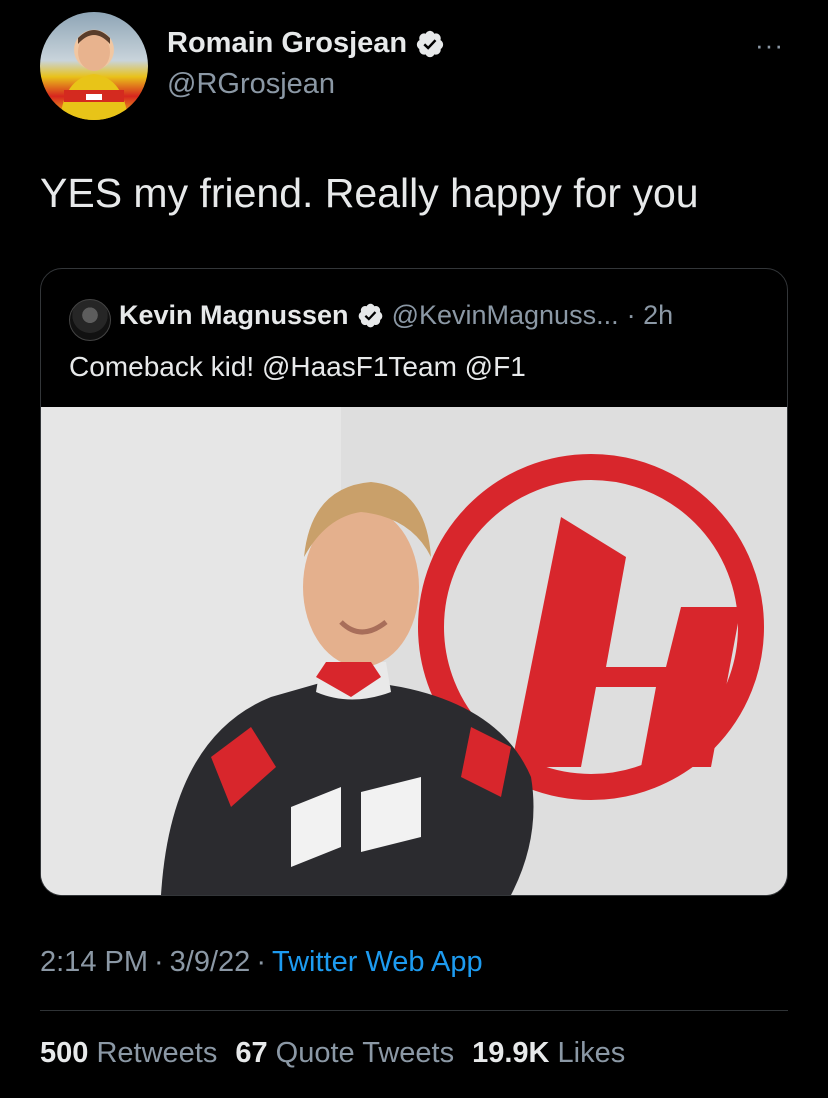 The height and width of the screenshot is (1098, 828). What do you see at coordinates (511, 1053) in the screenshot?
I see `likes-count: 19.9K` at bounding box center [511, 1053].